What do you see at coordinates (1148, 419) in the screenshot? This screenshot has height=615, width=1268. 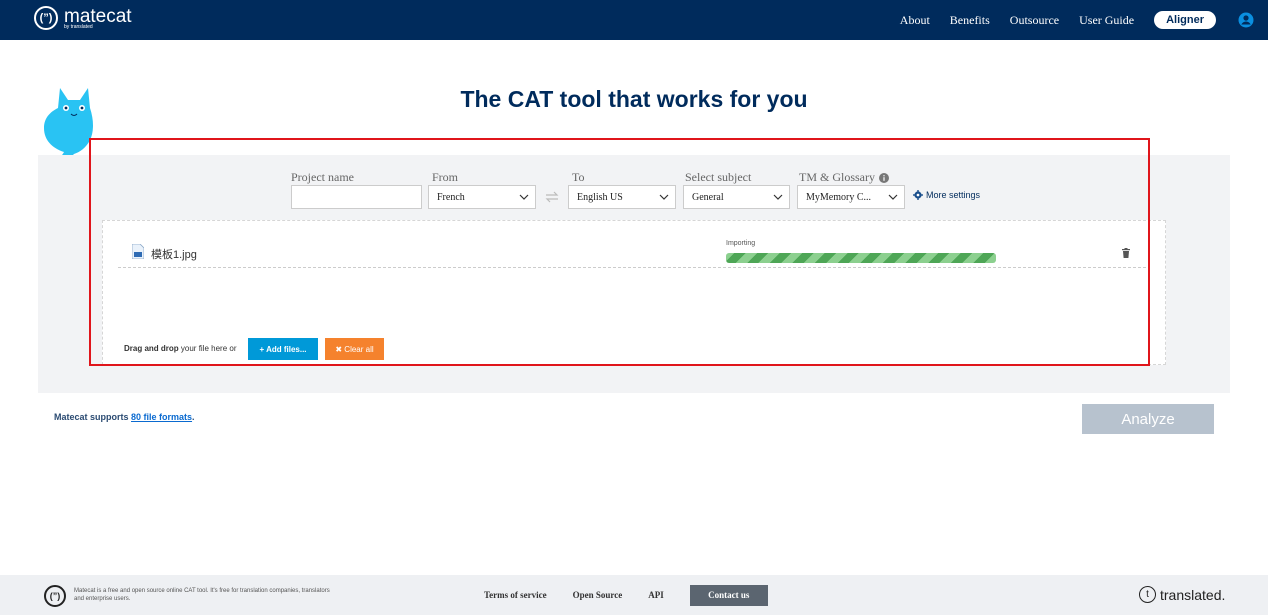 I see `analyze-button: Analyze` at bounding box center [1148, 419].